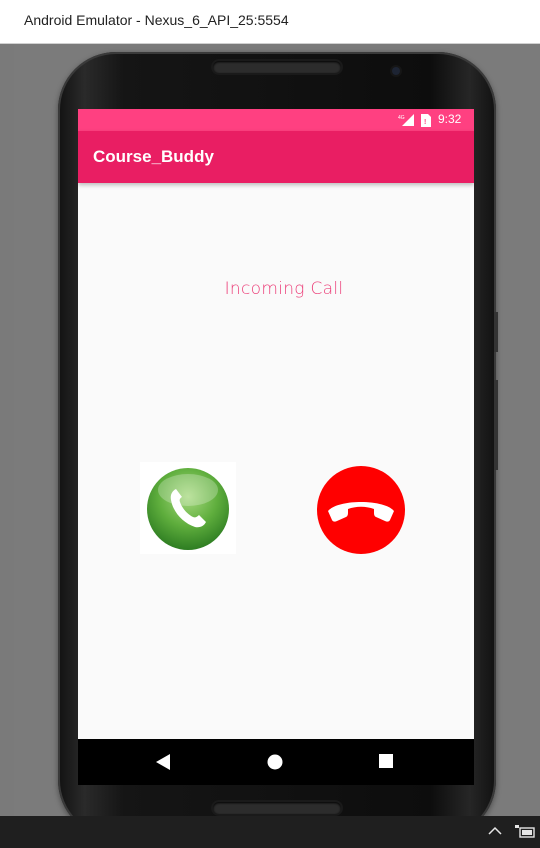 This screenshot has width=540, height=848. What do you see at coordinates (386, 761) in the screenshot?
I see `recent-apps-icon` at bounding box center [386, 761].